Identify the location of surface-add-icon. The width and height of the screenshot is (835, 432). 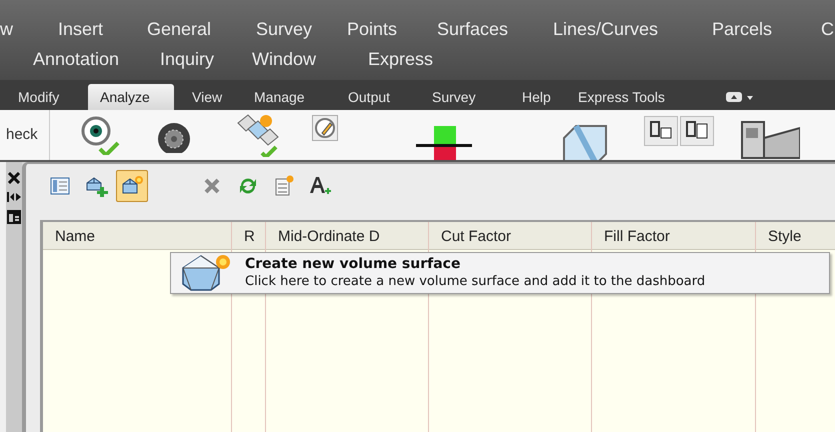
(96, 186).